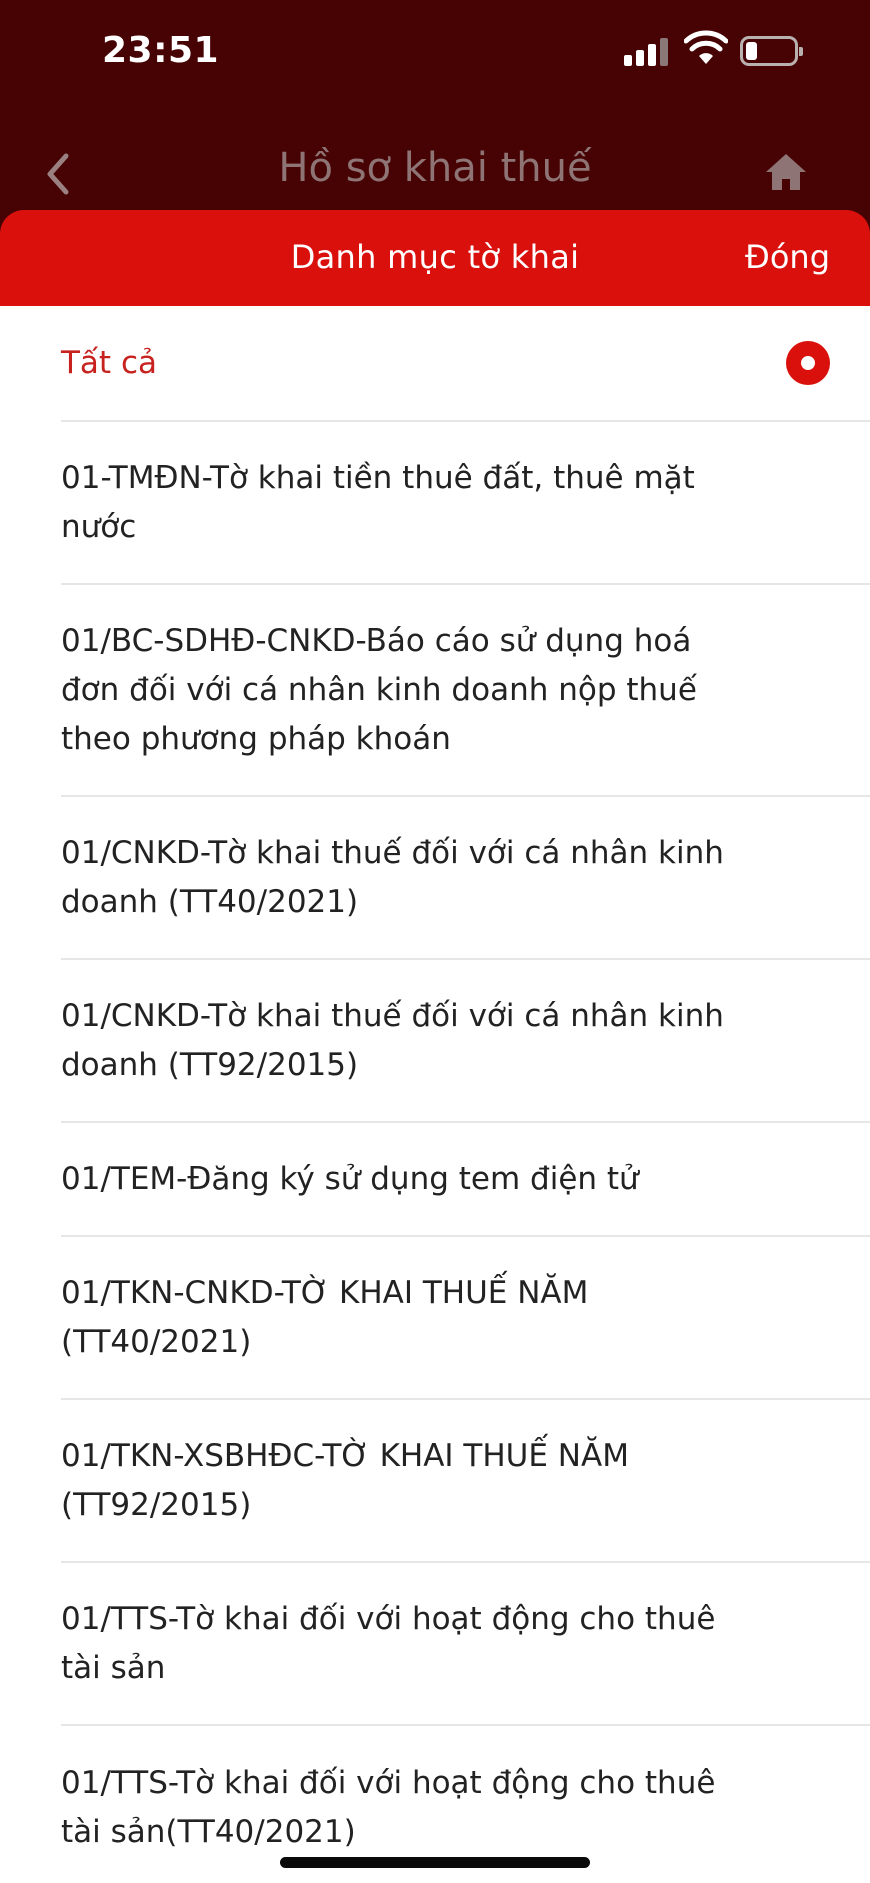 This screenshot has width=870, height=1883. What do you see at coordinates (350, 1178) in the screenshot?
I see `list-item-label: 01/TEM-Đăng ký sử dụng tem điện tử` at bounding box center [350, 1178].